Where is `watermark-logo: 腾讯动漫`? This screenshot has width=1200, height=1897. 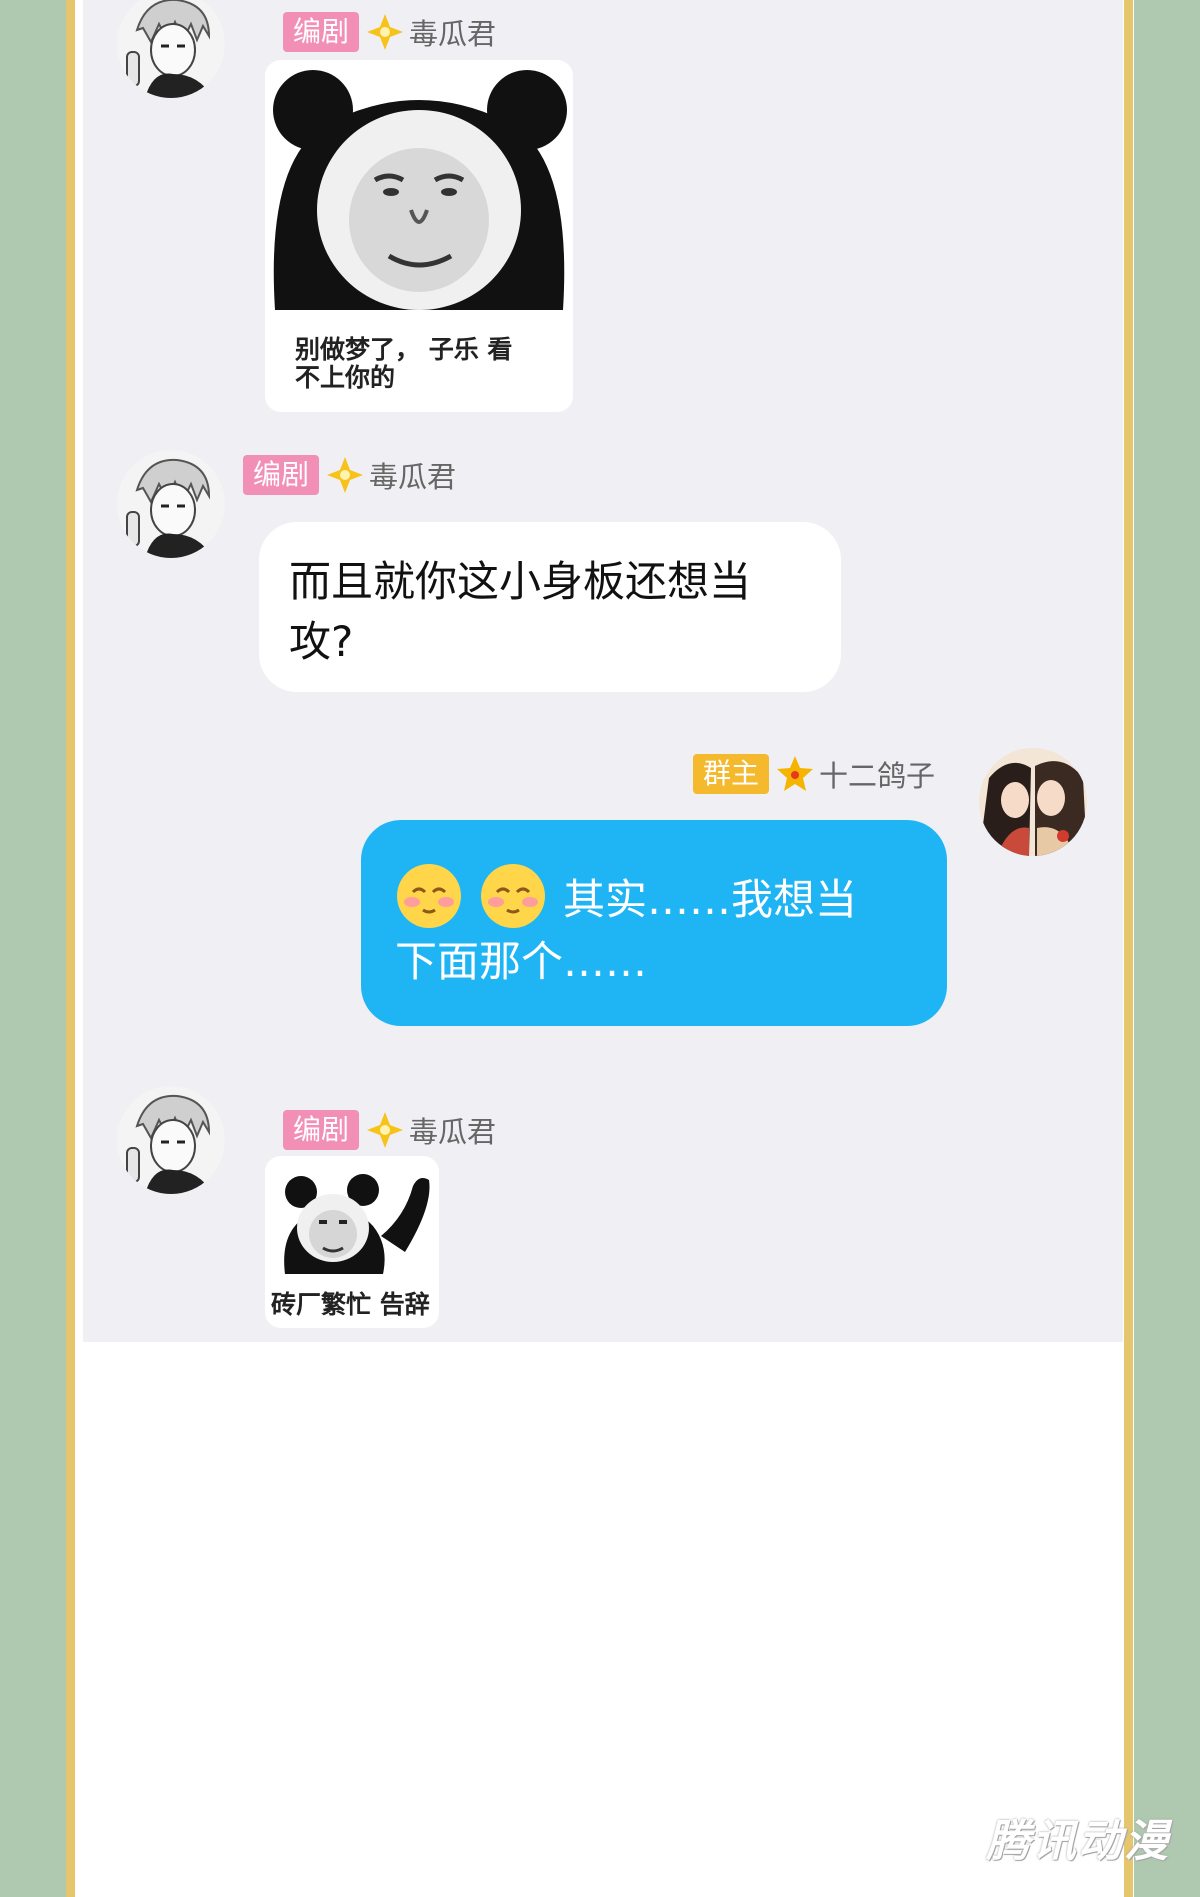 watermark-logo: 腾讯动漫 is located at coordinates (1078, 1841).